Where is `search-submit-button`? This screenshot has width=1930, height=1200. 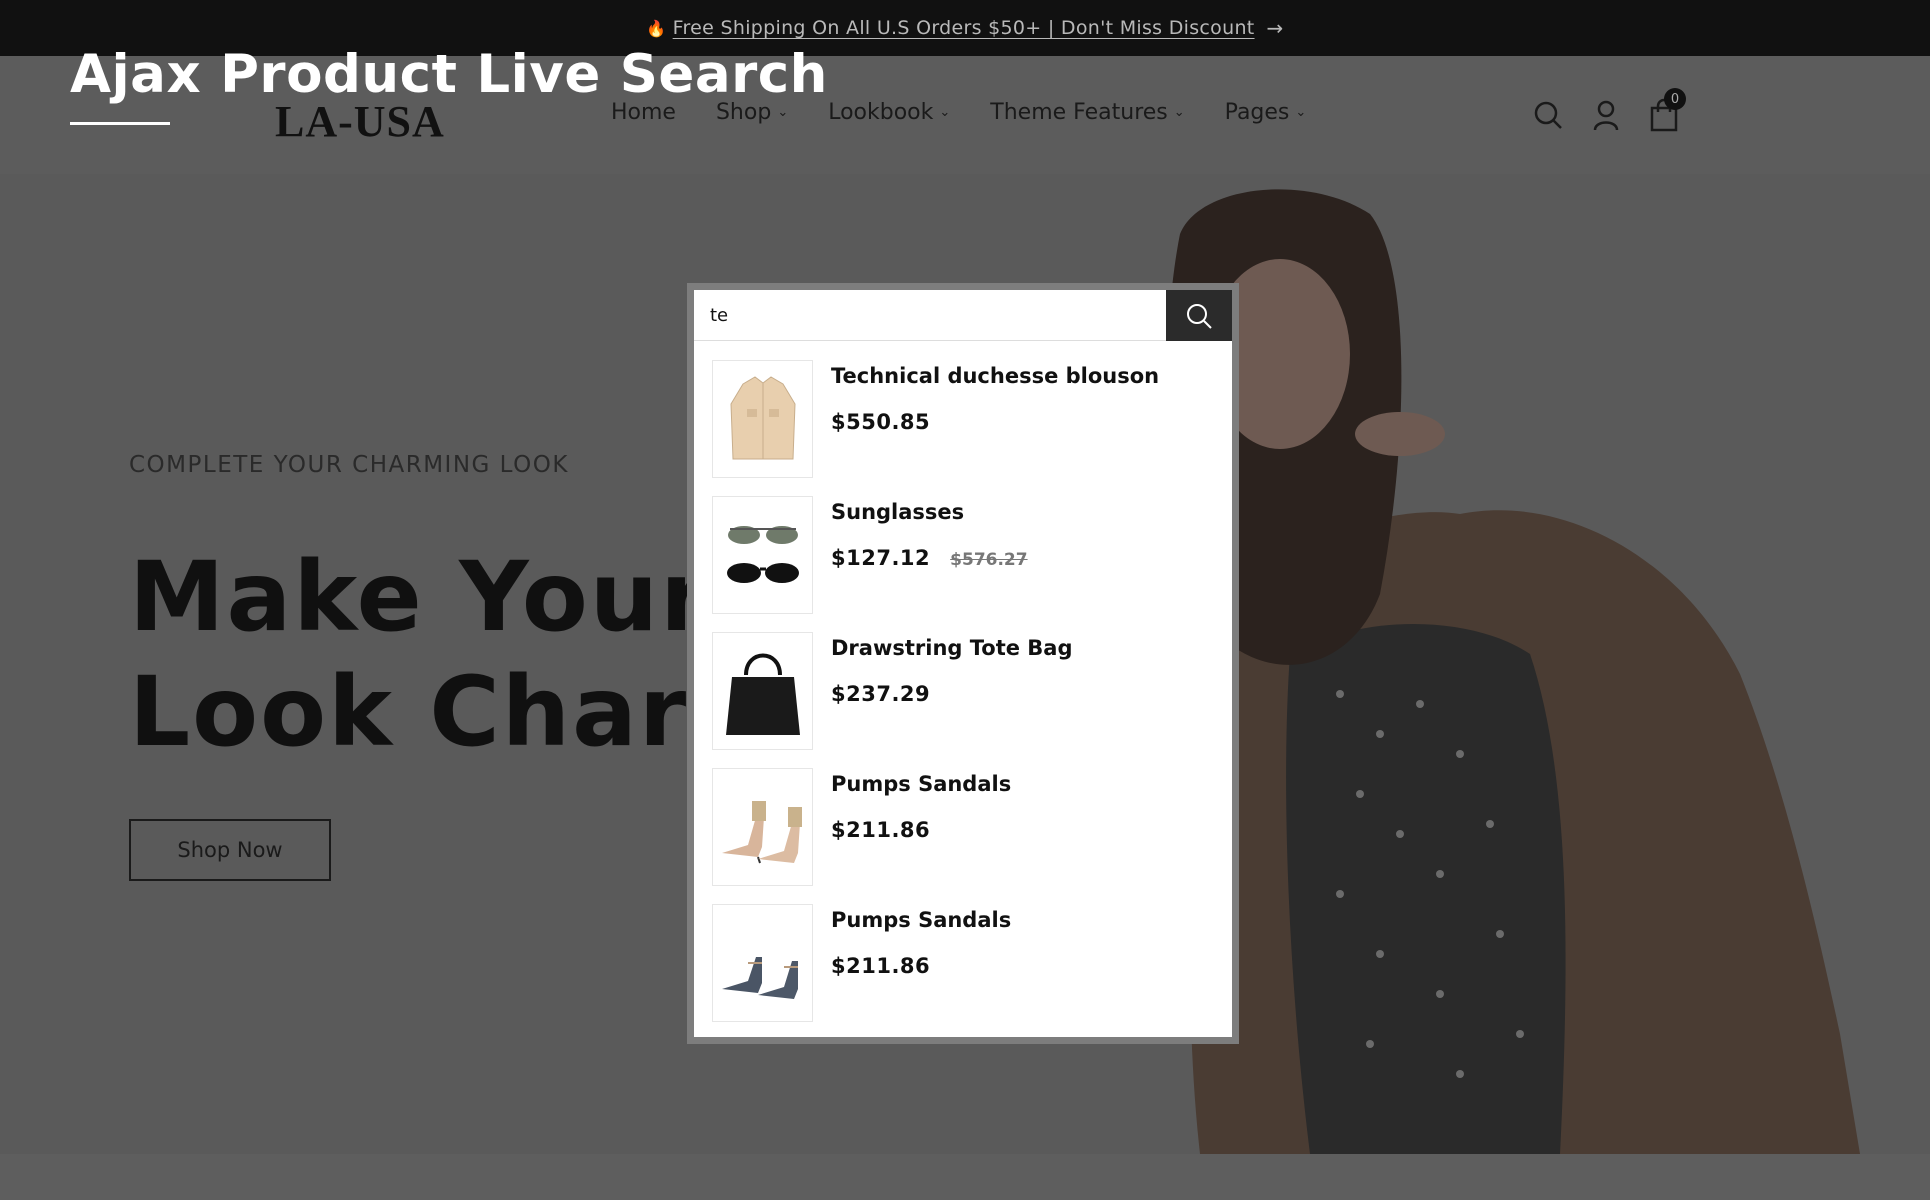 search-submit-button is located at coordinates (1199, 315).